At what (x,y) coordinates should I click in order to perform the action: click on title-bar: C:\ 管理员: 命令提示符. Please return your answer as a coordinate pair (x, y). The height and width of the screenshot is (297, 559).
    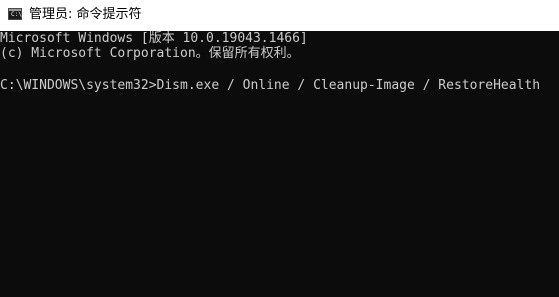
    Looking at the image, I should click on (279, 15).